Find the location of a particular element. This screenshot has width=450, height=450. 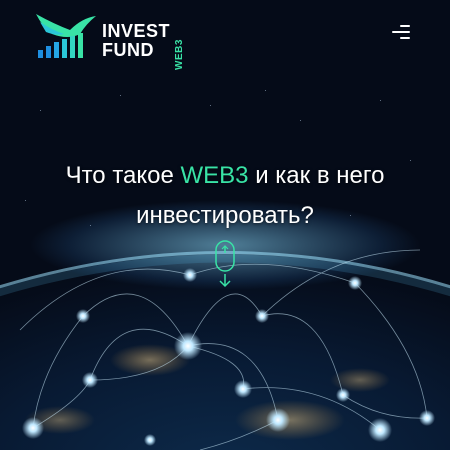

brand-logo: INVEST FUND WEB3 is located at coordinates (114, 39).